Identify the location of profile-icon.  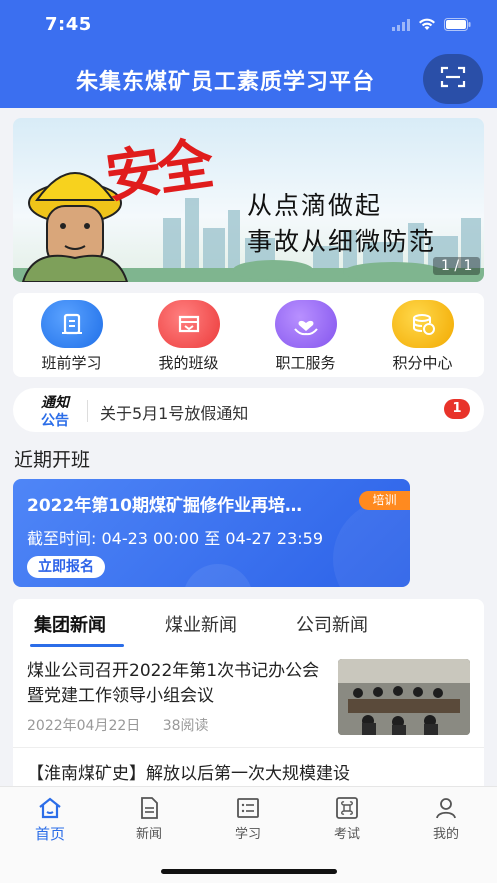
(446, 808).